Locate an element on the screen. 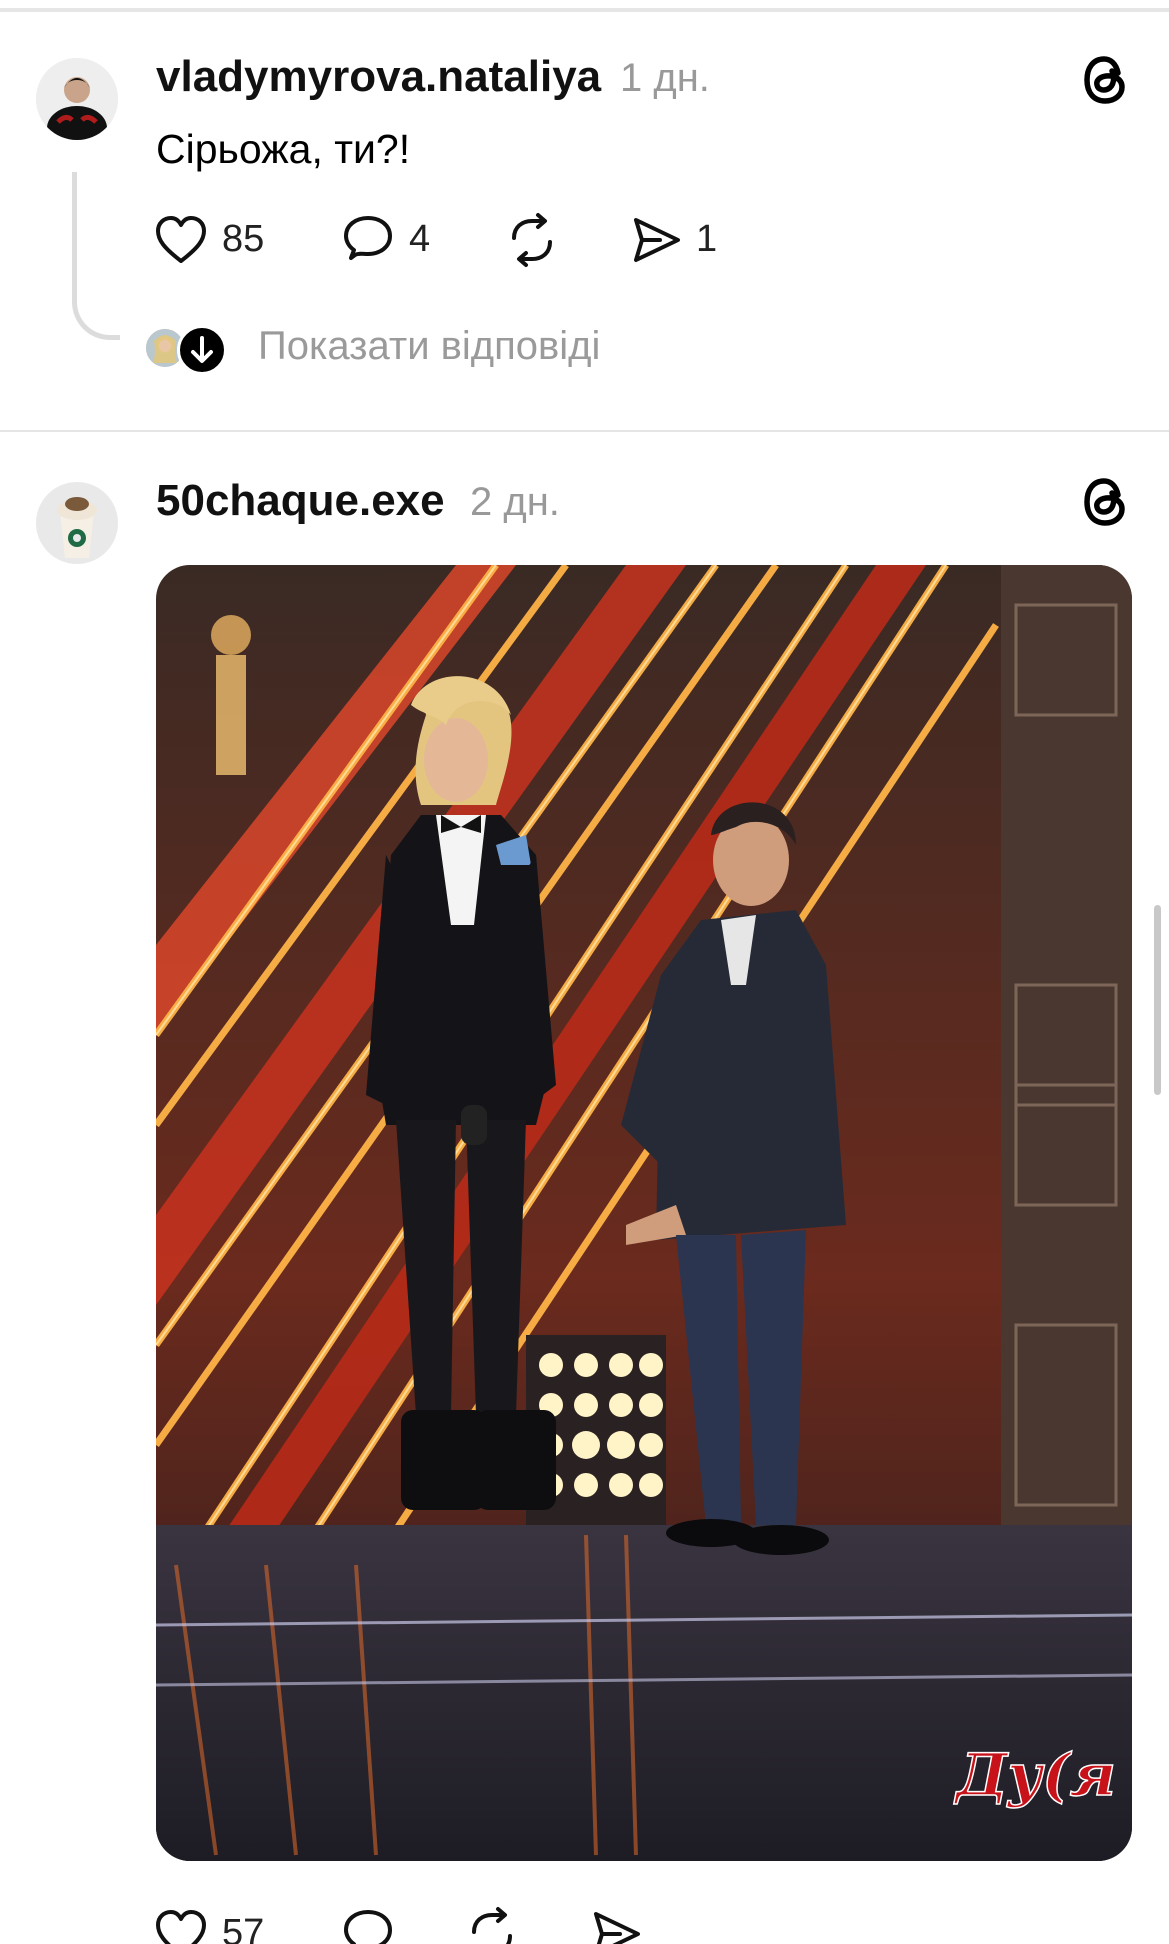 The height and width of the screenshot is (1944, 1169). post-separator is located at coordinates (584, 431).